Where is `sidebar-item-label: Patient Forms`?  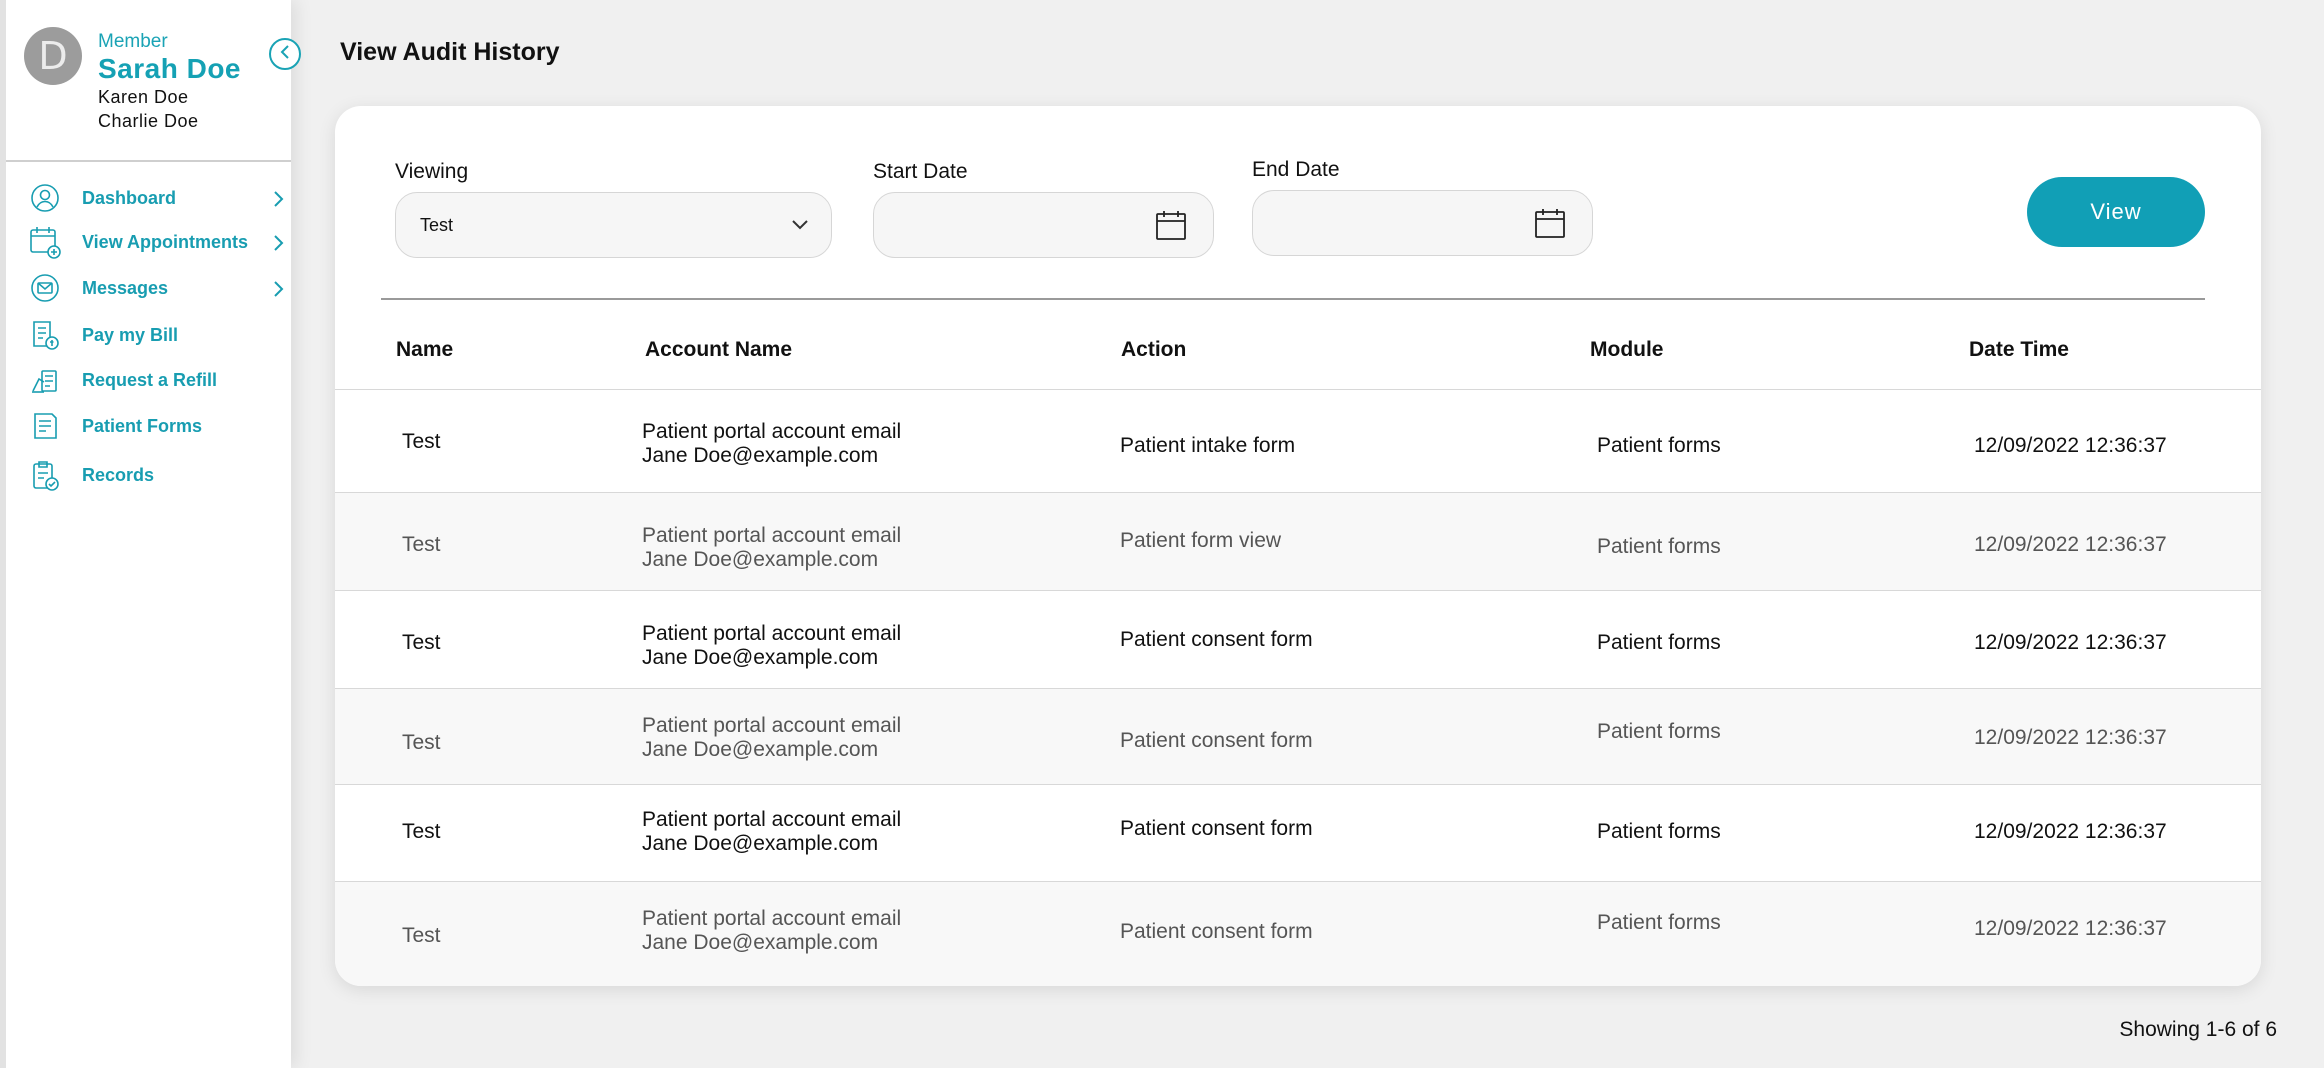
sidebar-item-label: Patient Forms is located at coordinates (142, 425).